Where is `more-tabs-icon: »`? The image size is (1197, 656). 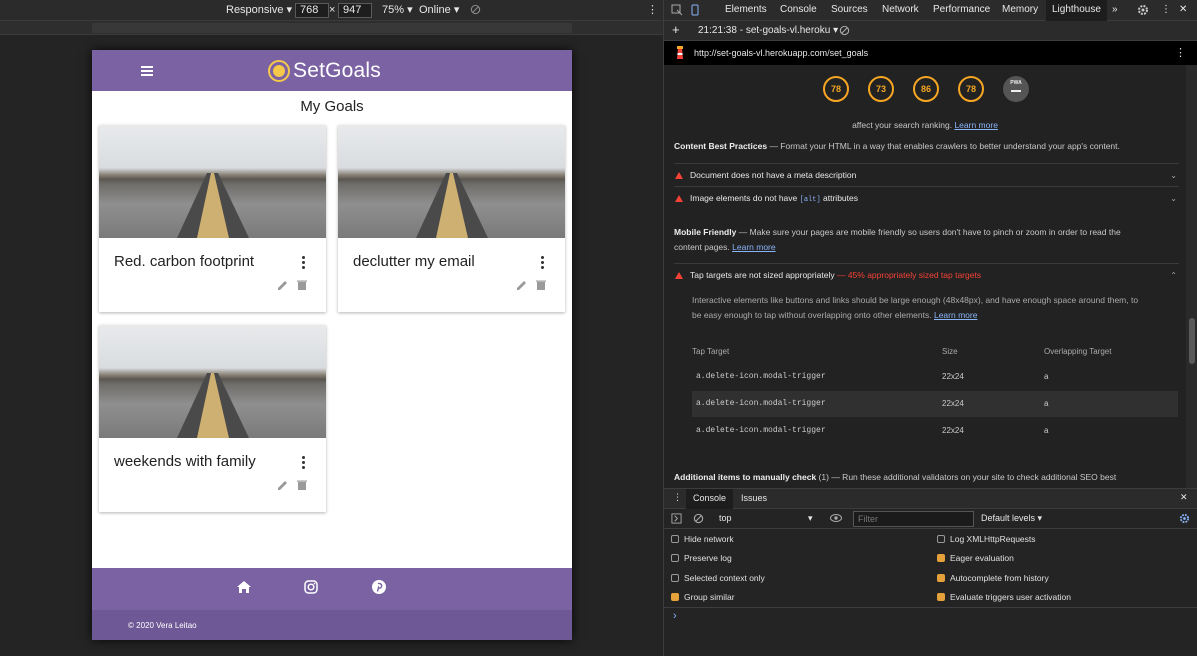
more-tabs-icon: » is located at coordinates (1115, 9).